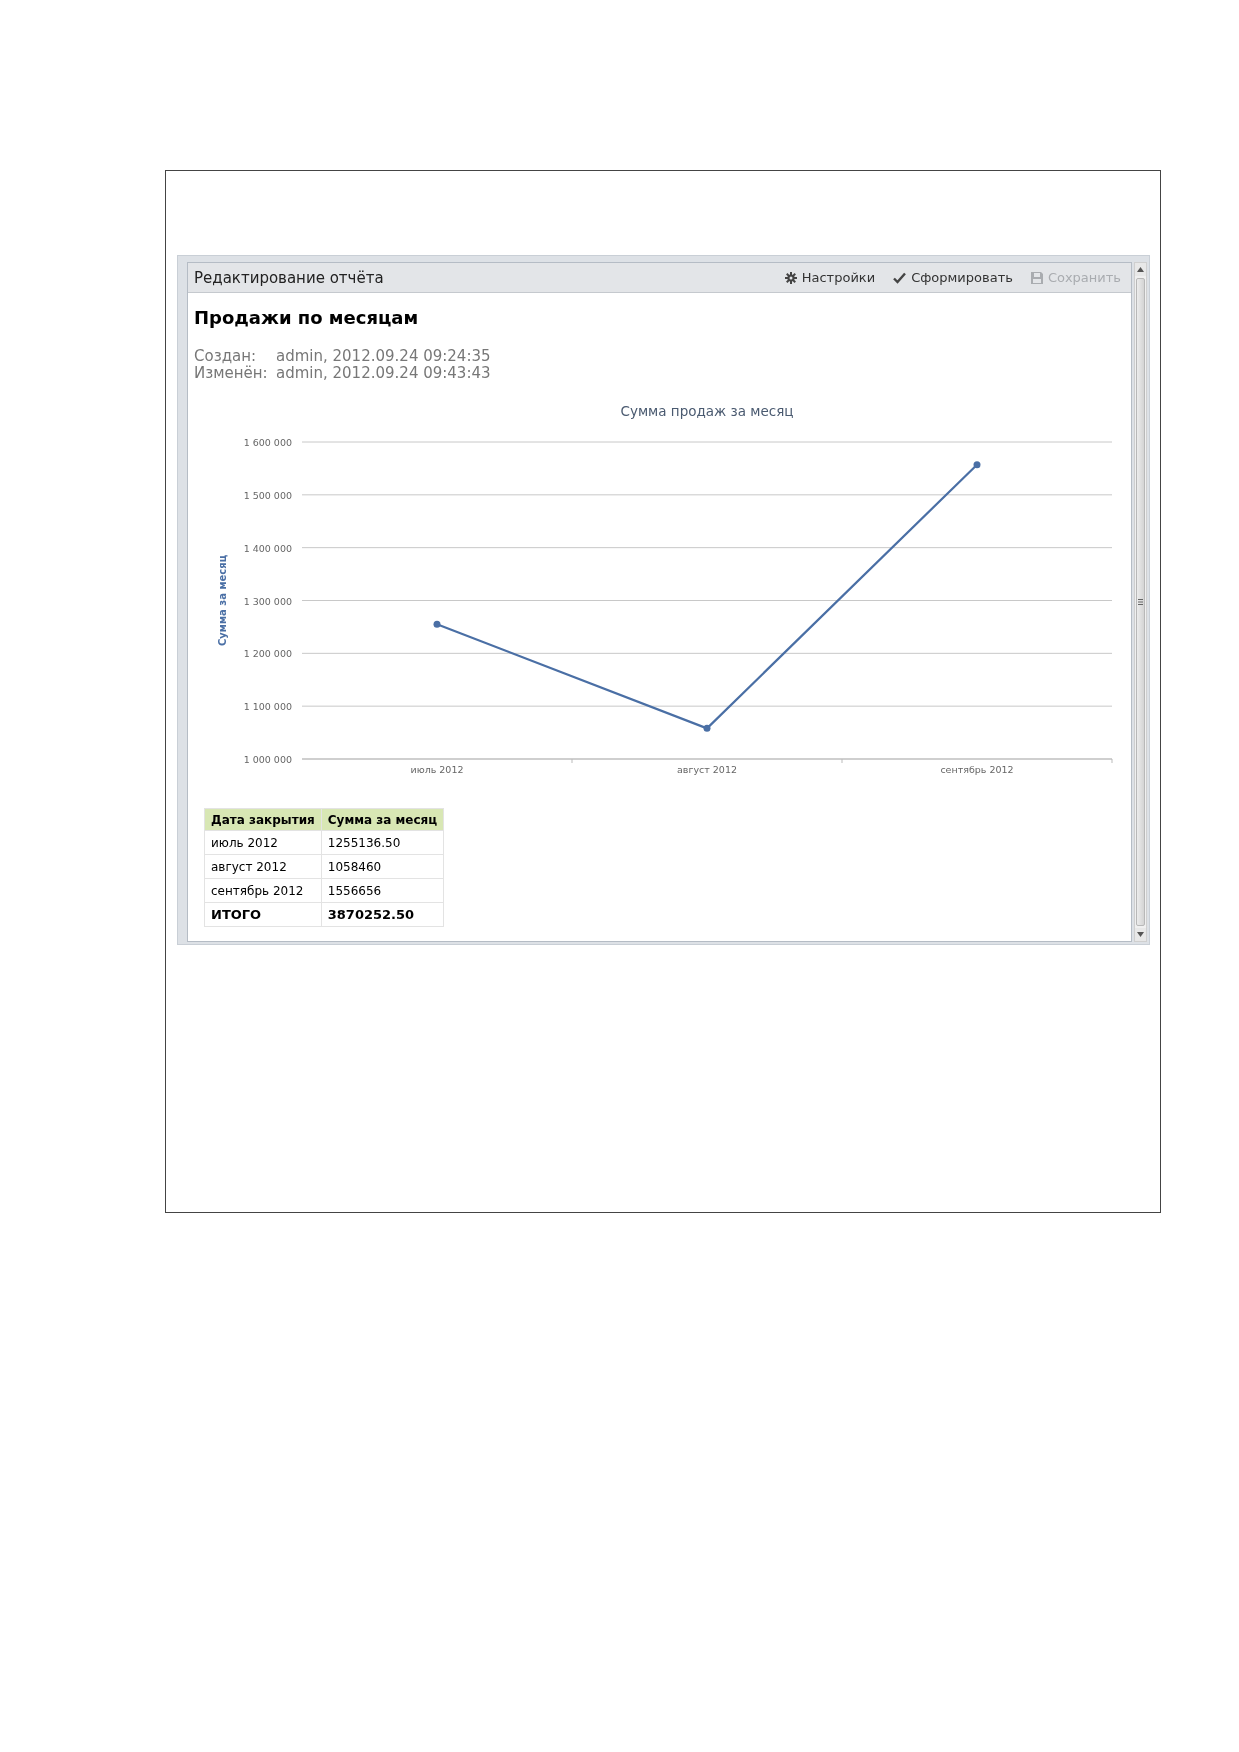 The image size is (1239, 1752). Describe the element at coordinates (267, 495) in the screenshot. I see `y-tick-label: 1 500 000` at that location.